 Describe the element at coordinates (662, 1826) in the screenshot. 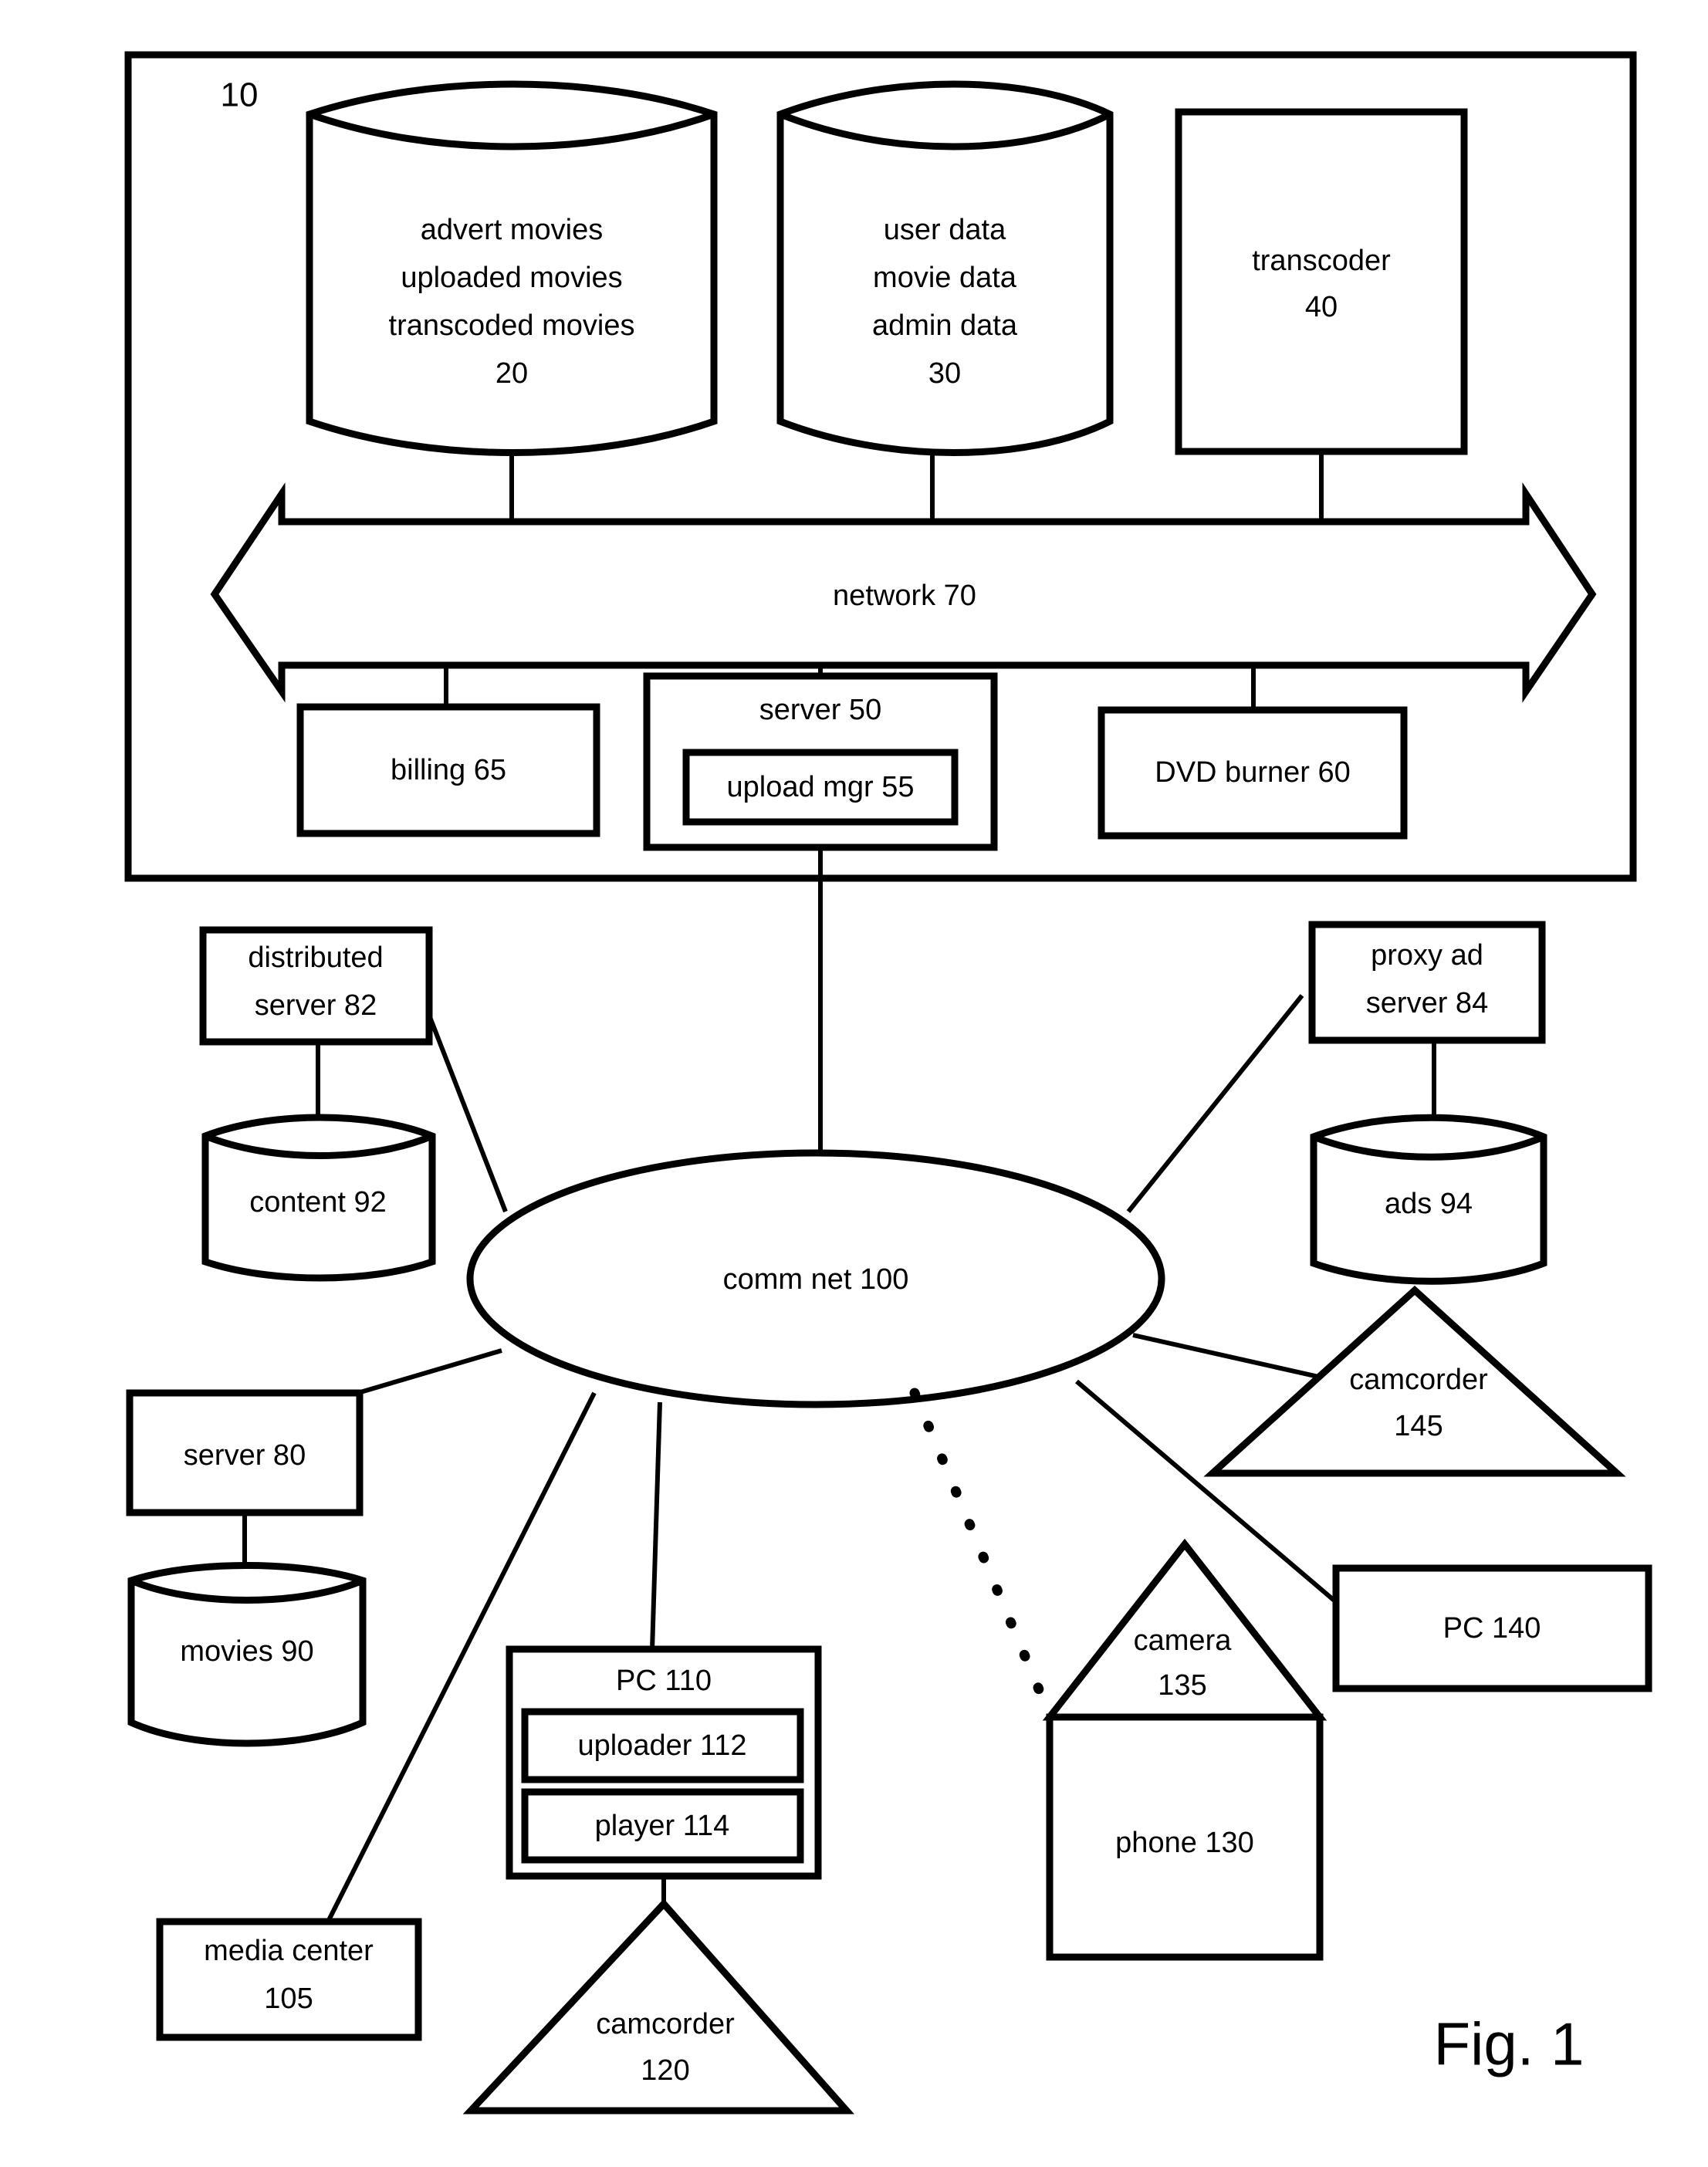

I see `player-114-label: player 114` at that location.